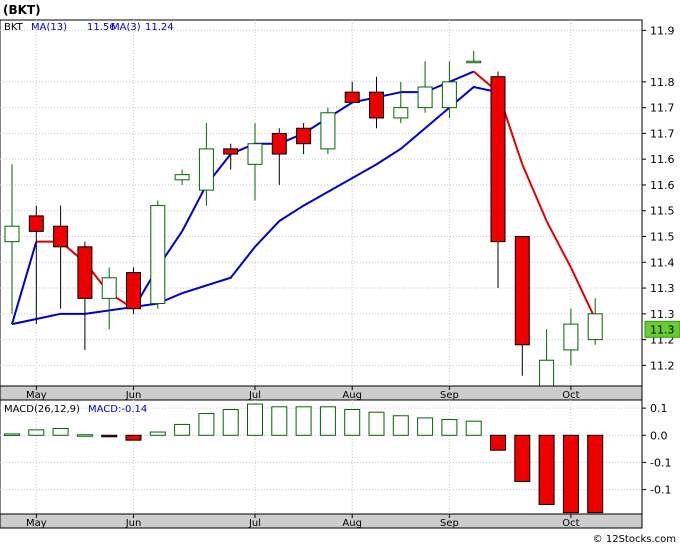  What do you see at coordinates (449, 523) in the screenshot?
I see `macd-x-tick-label: Sep` at bounding box center [449, 523].